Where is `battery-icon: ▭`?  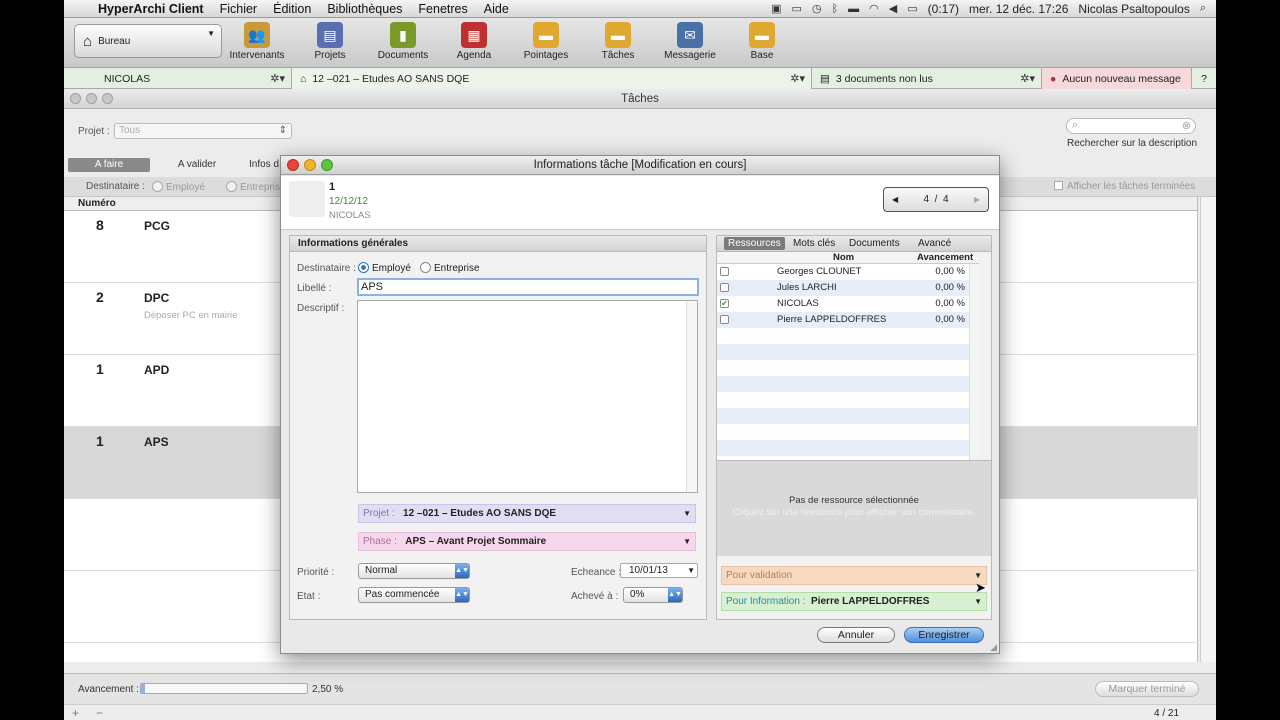 battery-icon: ▭ is located at coordinates (912, 8).